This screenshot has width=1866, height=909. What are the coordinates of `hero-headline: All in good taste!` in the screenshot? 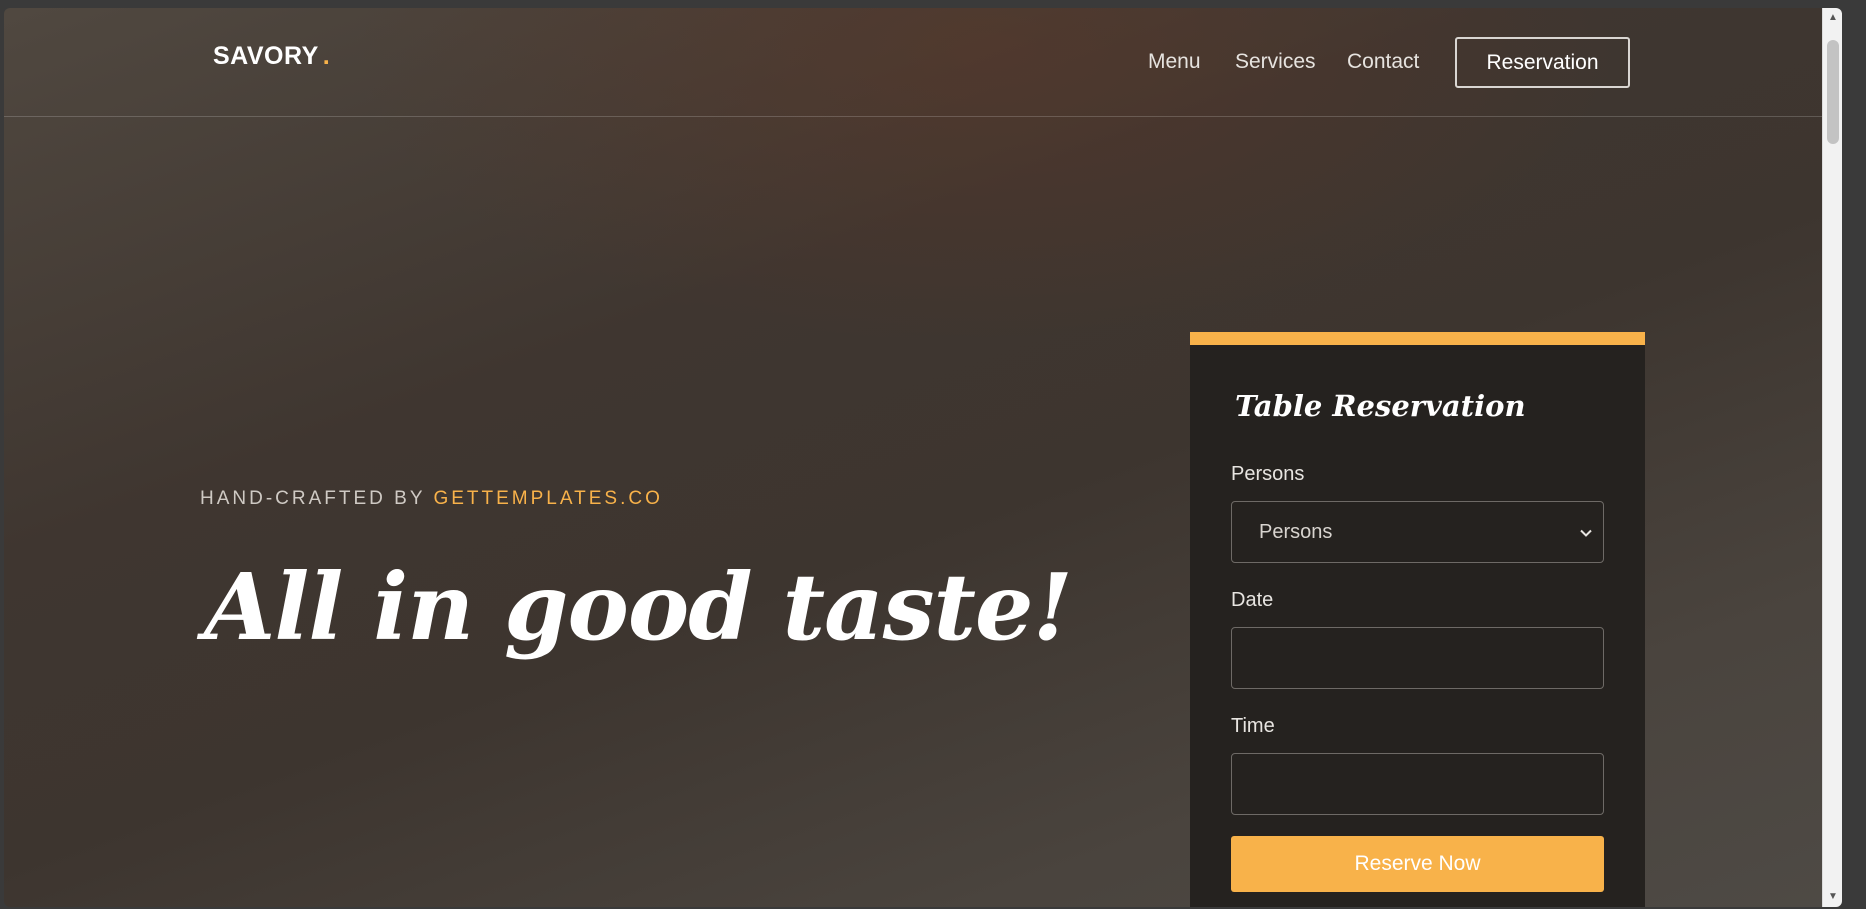 It's located at (638, 607).